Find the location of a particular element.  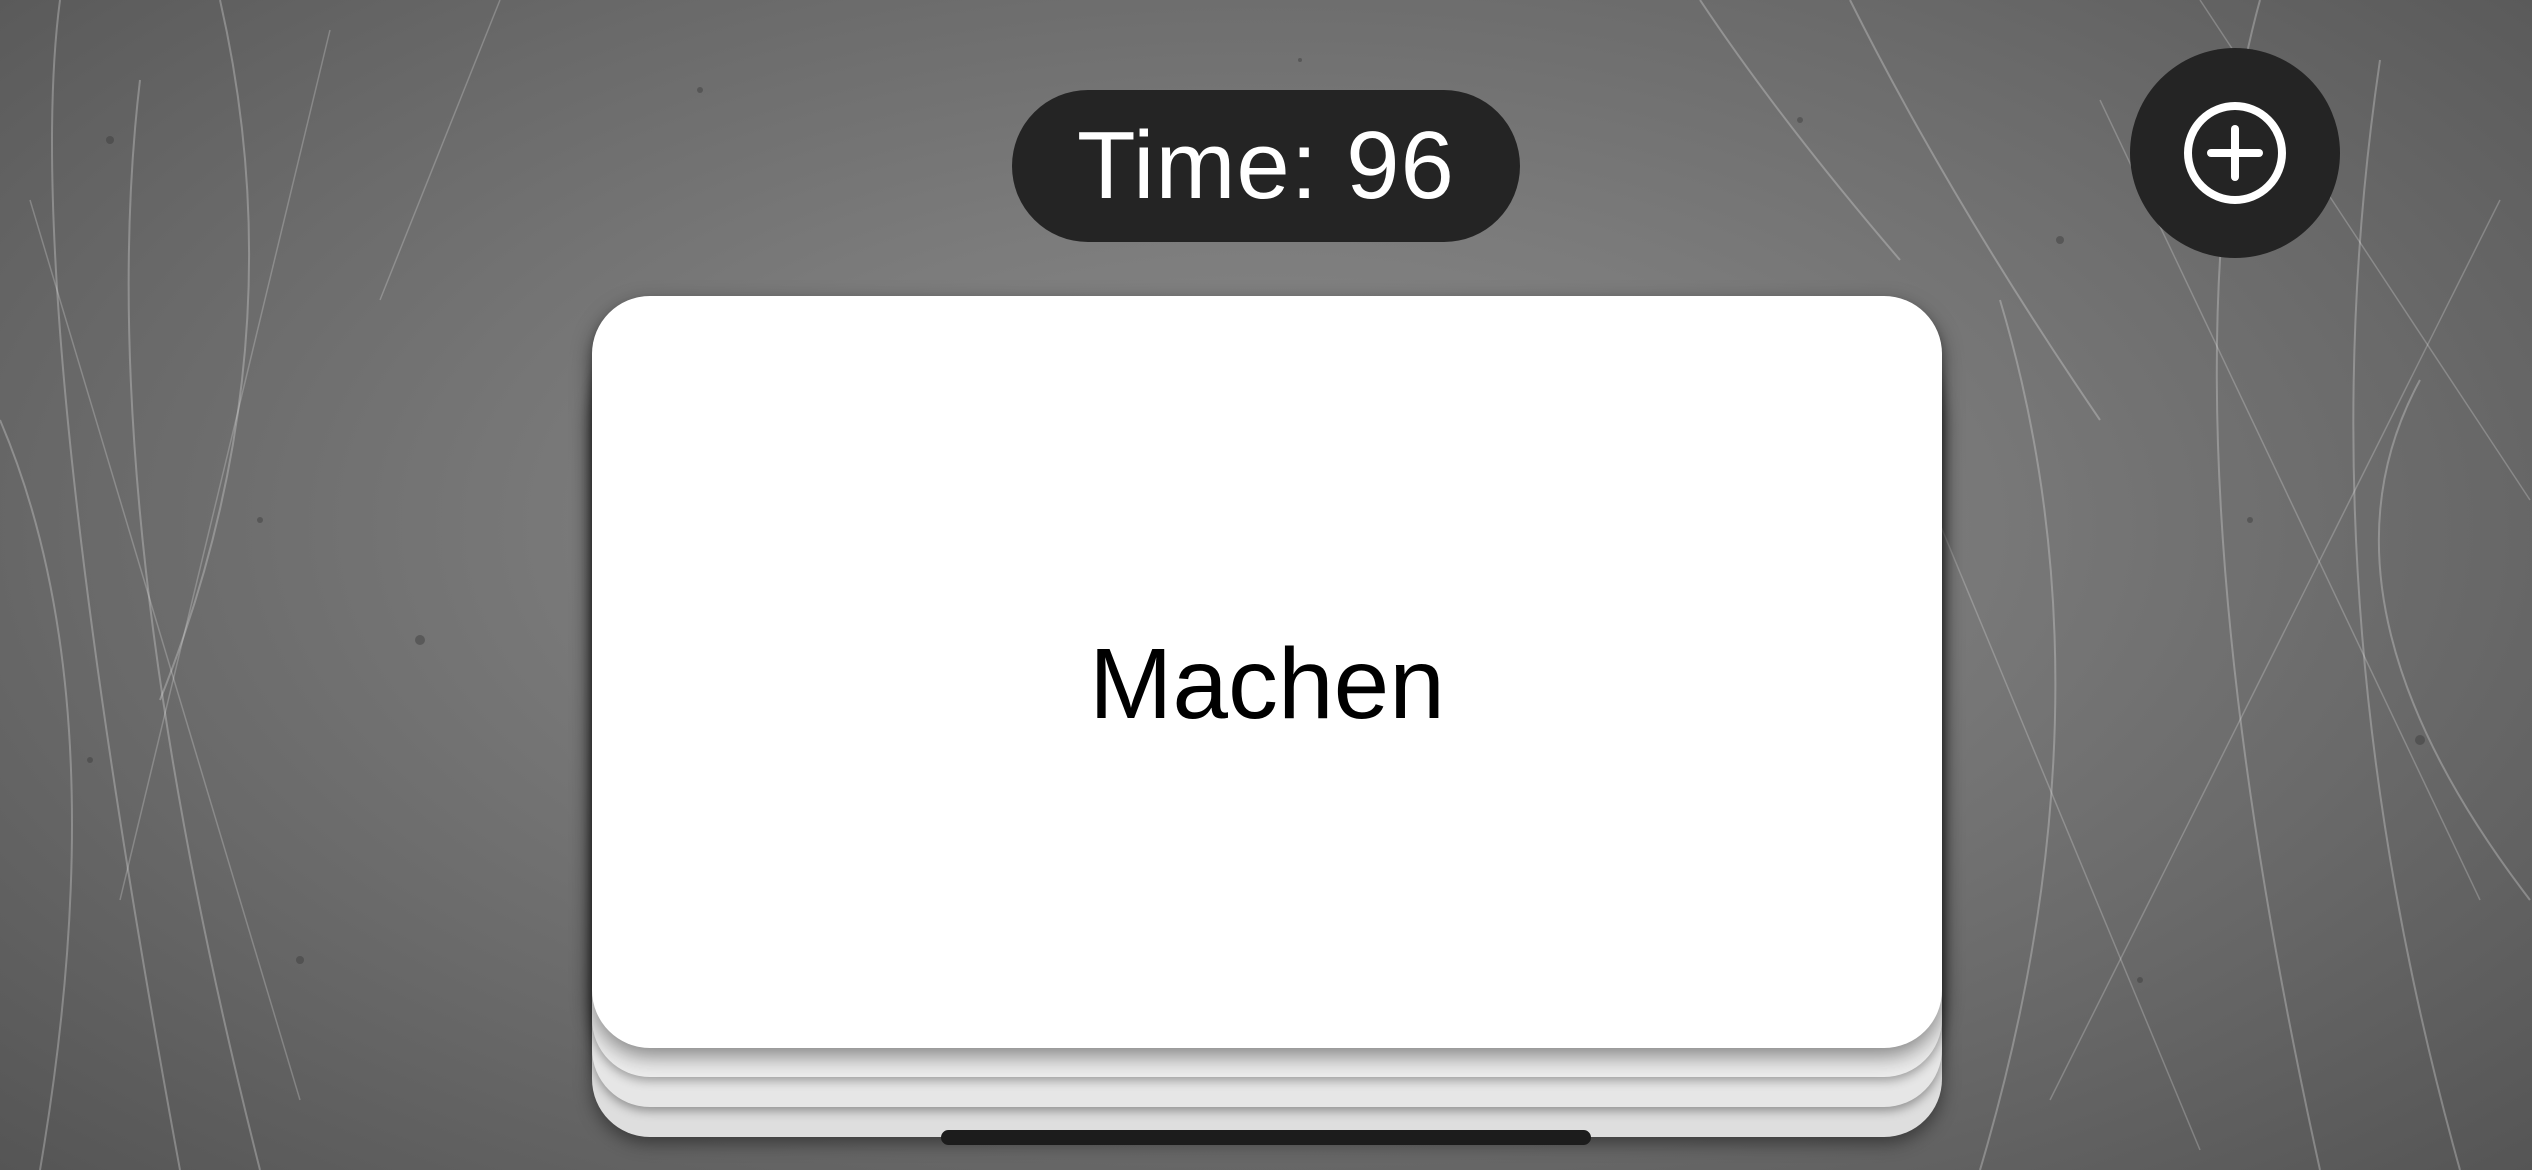

timer-display: Time: 96 is located at coordinates (1266, 166).